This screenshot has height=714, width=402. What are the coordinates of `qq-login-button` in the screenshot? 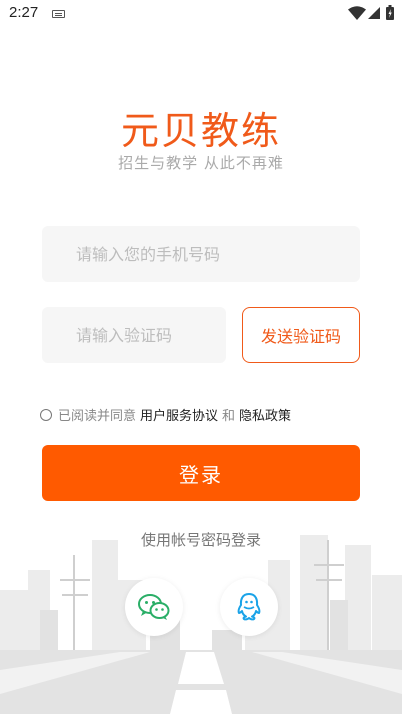 It's located at (249, 607).